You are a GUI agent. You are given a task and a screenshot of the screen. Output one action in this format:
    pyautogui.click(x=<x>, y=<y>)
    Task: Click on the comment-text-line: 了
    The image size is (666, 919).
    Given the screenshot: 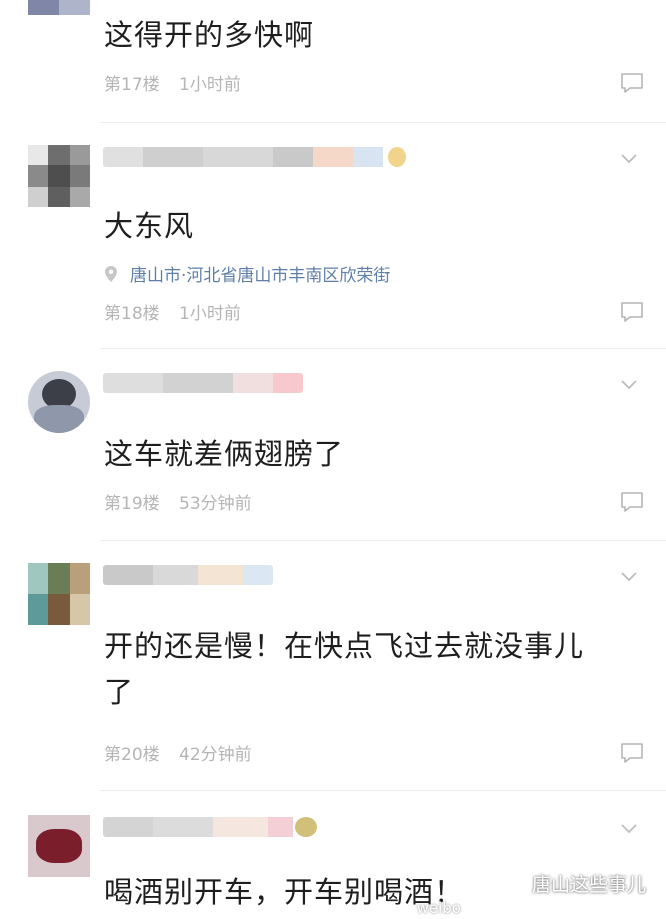 What is the action you would take?
    pyautogui.click(x=119, y=692)
    